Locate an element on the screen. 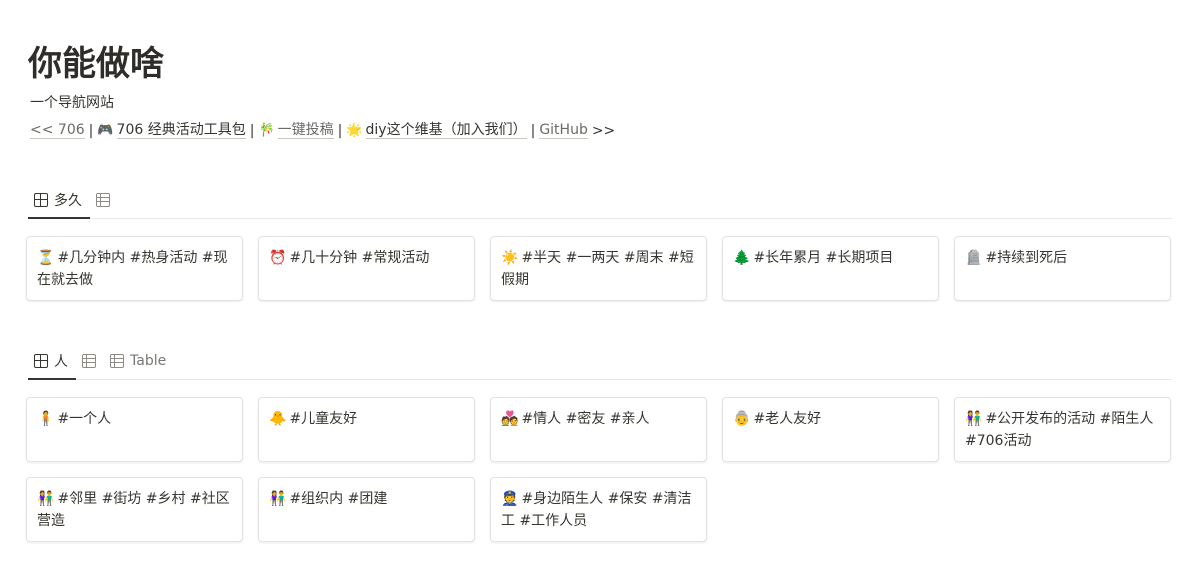 The height and width of the screenshot is (566, 1200). github-link: GitHub is located at coordinates (563, 130).